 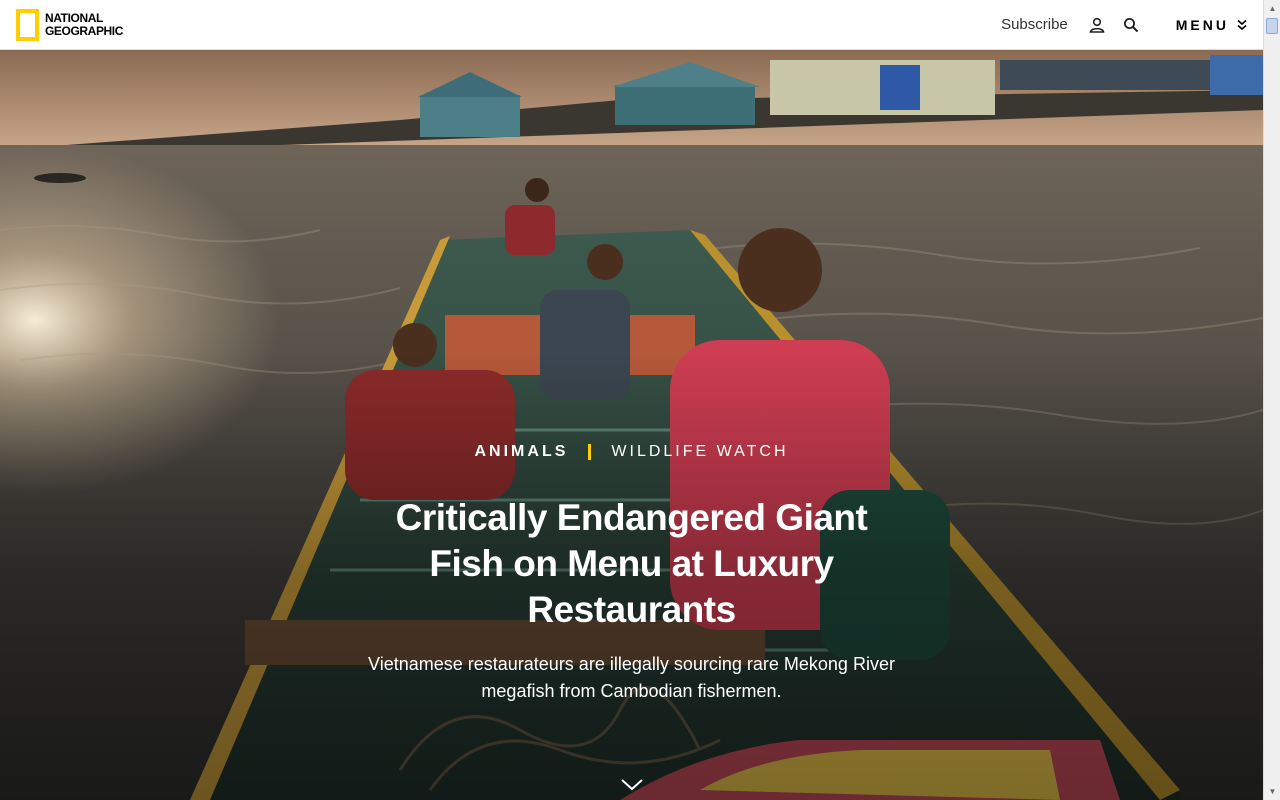 I want to click on scroll-down-arrow-icon: ▼, so click(x=1272, y=791).